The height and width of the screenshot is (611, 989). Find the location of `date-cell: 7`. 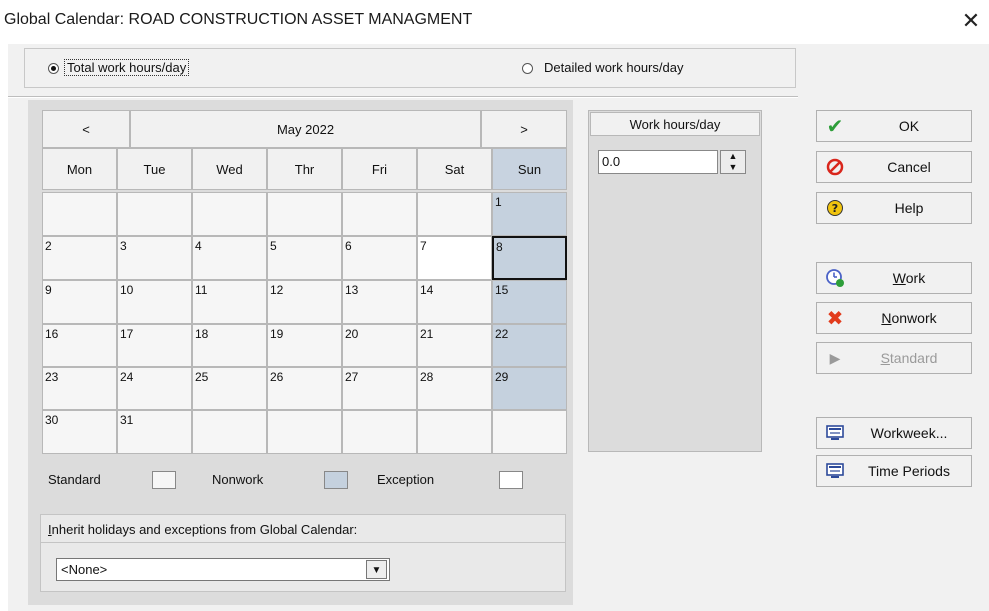

date-cell: 7 is located at coordinates (454, 258).